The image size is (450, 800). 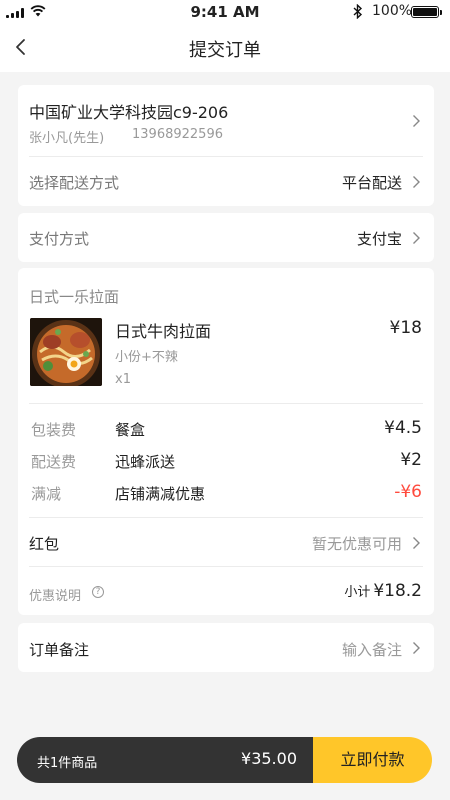 I want to click on subtotal: 小计 ¥18.2, so click(x=383, y=591).